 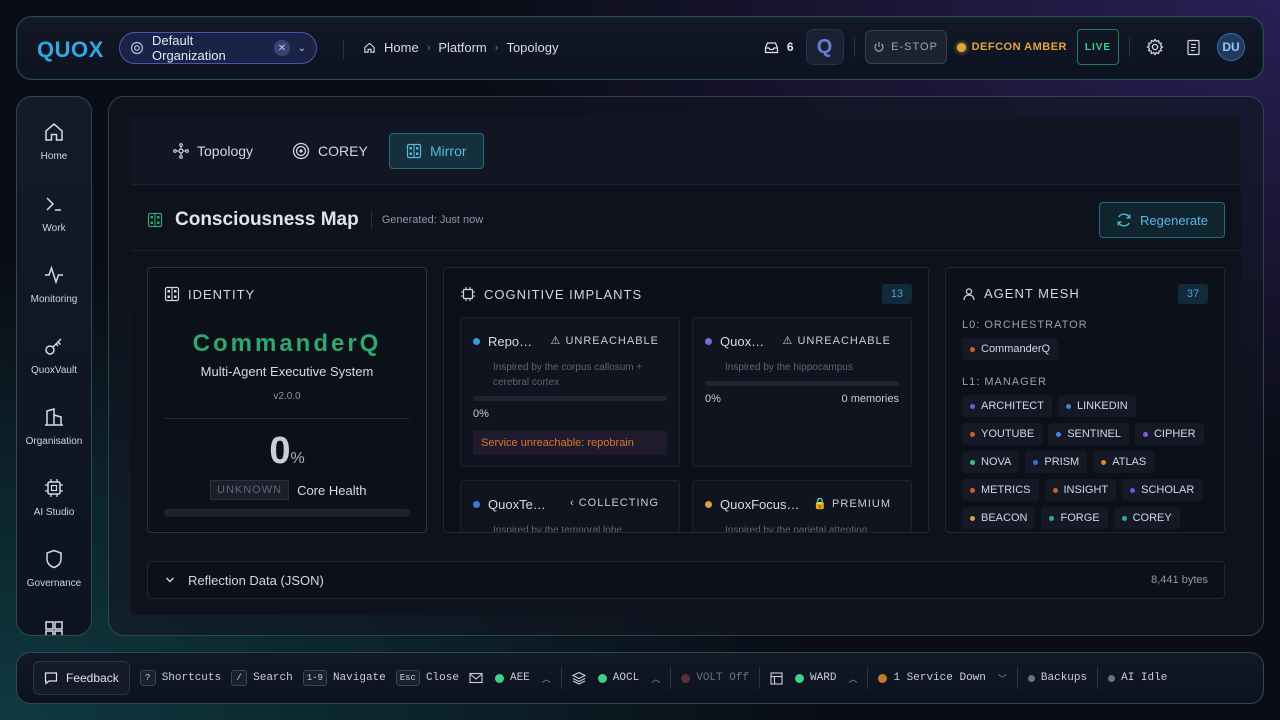 What do you see at coordinates (510, 678) in the screenshot?
I see `aee-status: AEE ︿` at bounding box center [510, 678].